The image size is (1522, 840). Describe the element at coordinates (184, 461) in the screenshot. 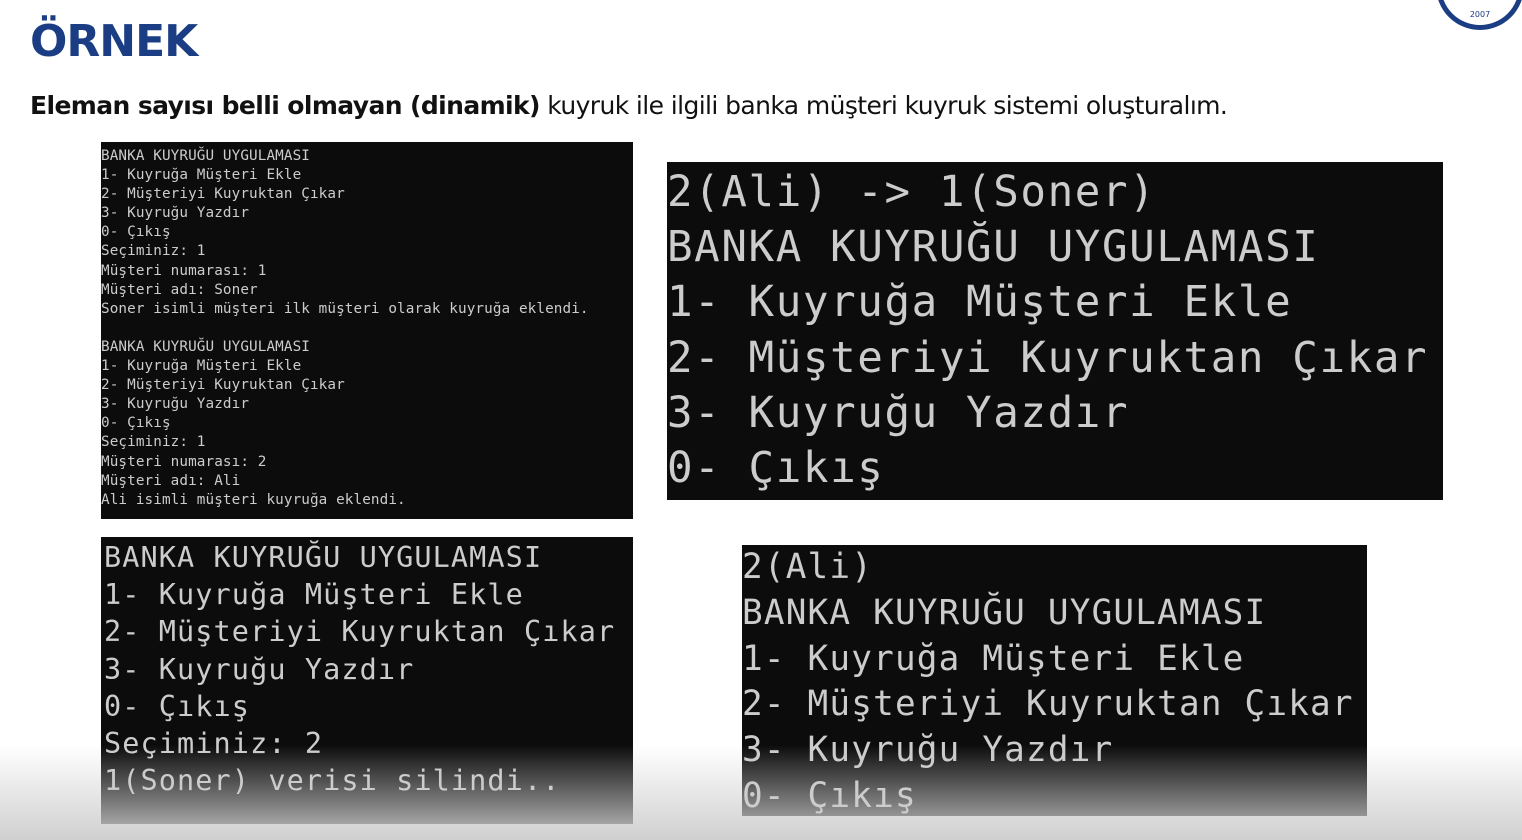

I see `console-line: Müşteri numarası: 2` at that location.